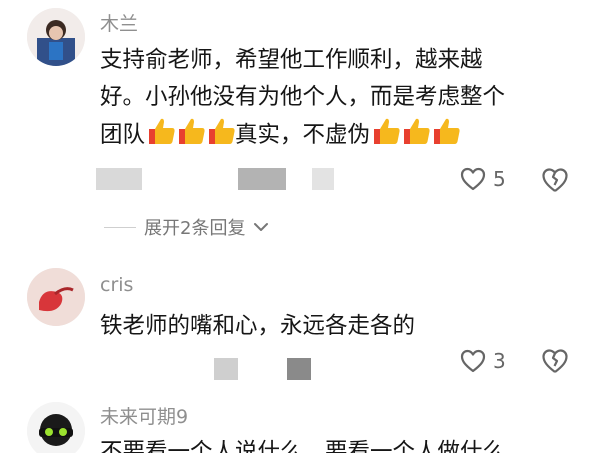  What do you see at coordinates (120, 227) in the screenshot?
I see `divider-line` at bounding box center [120, 227].